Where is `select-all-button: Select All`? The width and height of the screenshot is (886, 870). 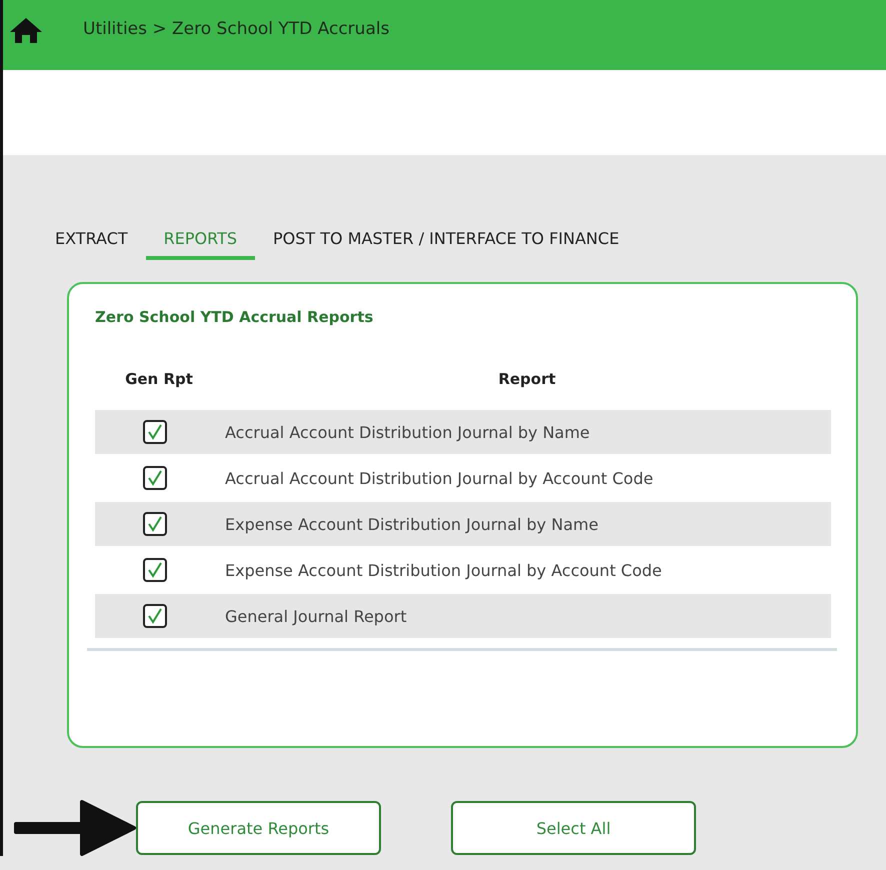 select-all-button: Select All is located at coordinates (573, 828).